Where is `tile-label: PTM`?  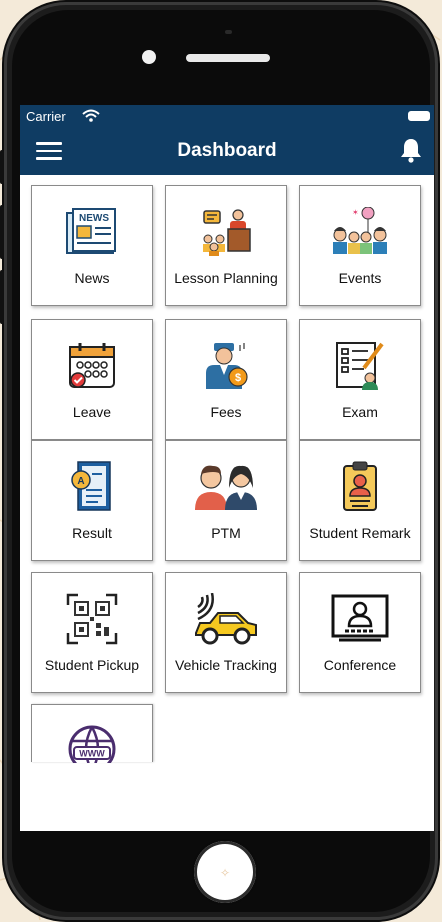 tile-label: PTM is located at coordinates (226, 533).